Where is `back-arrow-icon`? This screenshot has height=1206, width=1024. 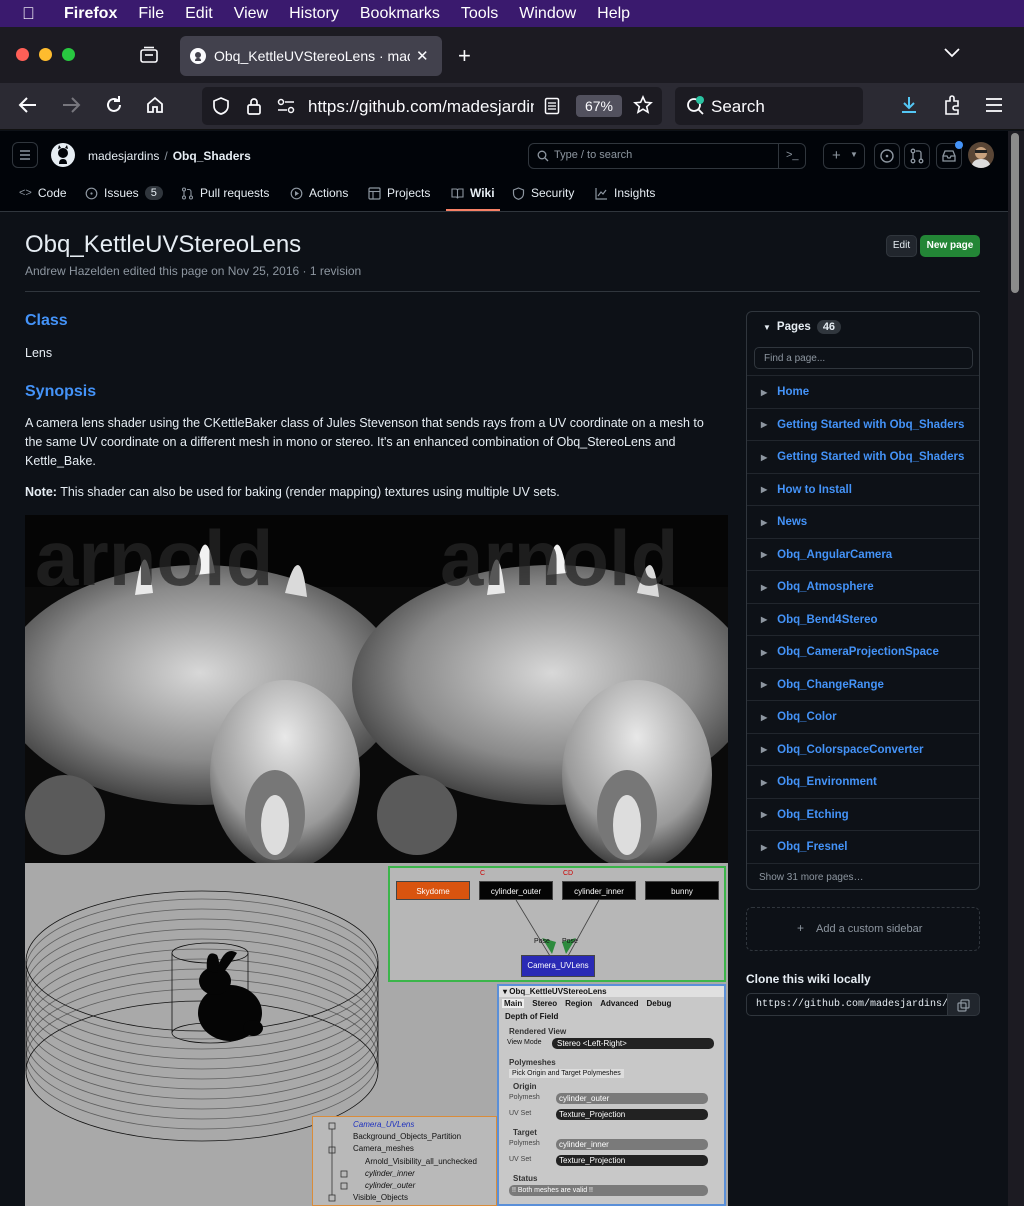 back-arrow-icon is located at coordinates (28, 105).